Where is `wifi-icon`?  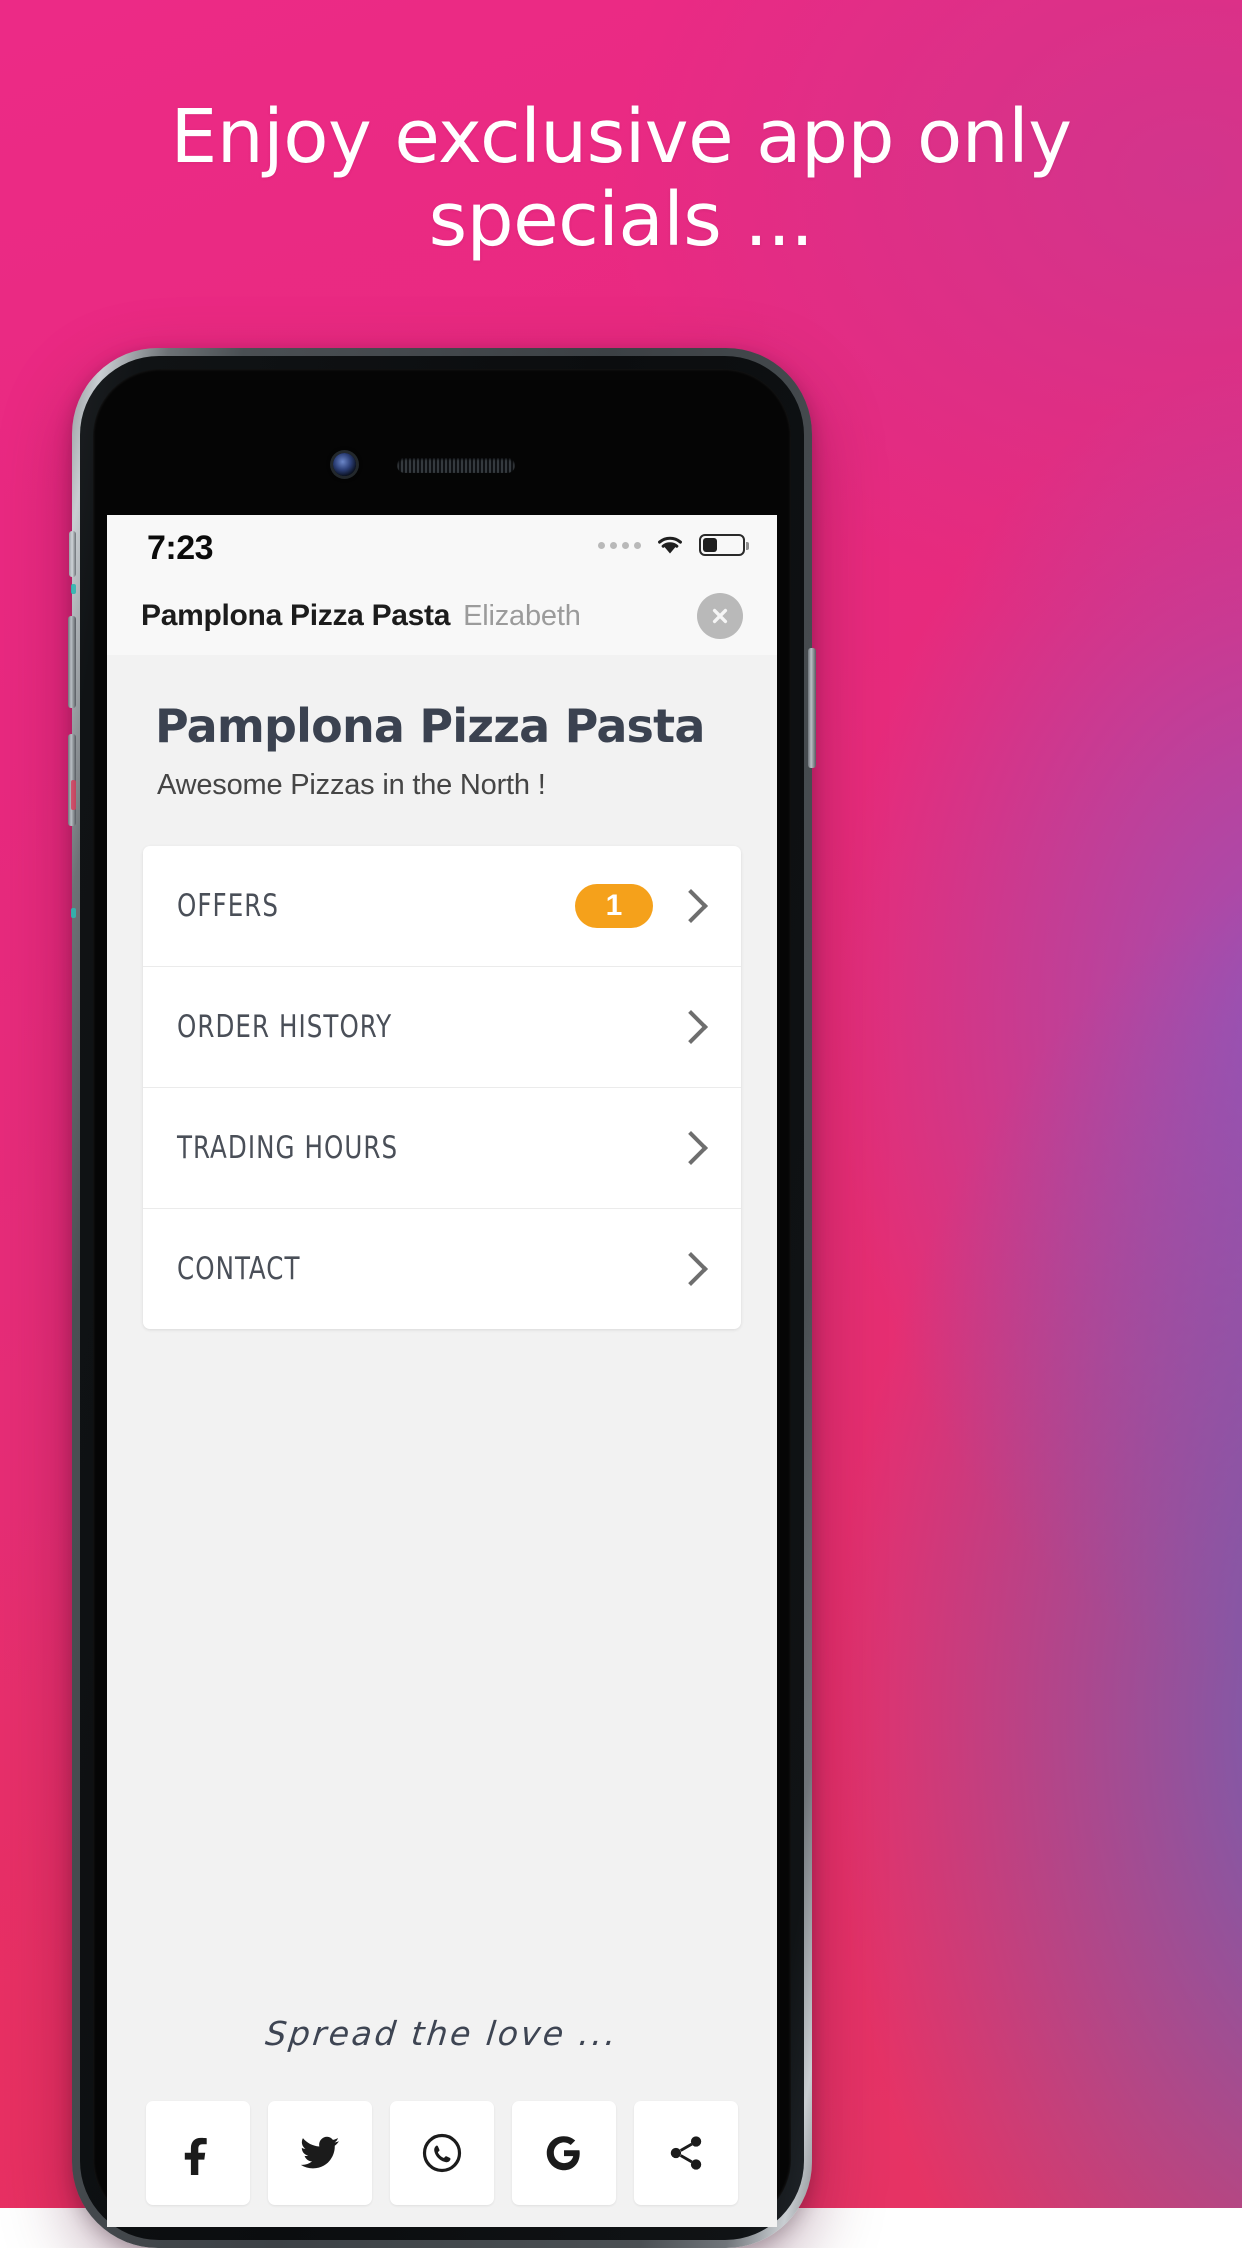 wifi-icon is located at coordinates (670, 545).